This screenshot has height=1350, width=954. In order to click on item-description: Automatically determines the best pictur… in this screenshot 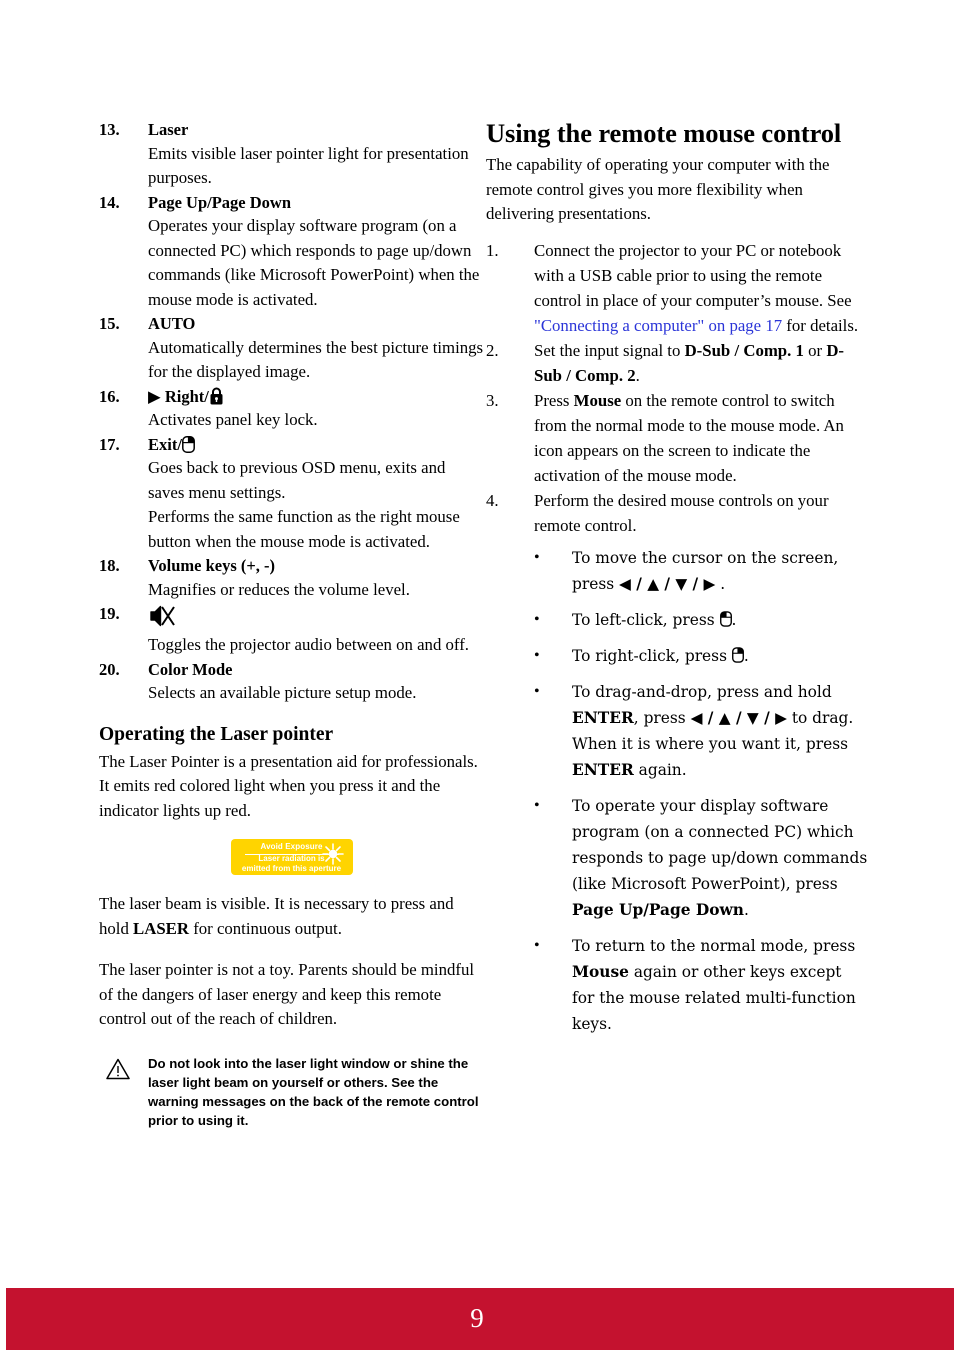, I will do `click(316, 359)`.